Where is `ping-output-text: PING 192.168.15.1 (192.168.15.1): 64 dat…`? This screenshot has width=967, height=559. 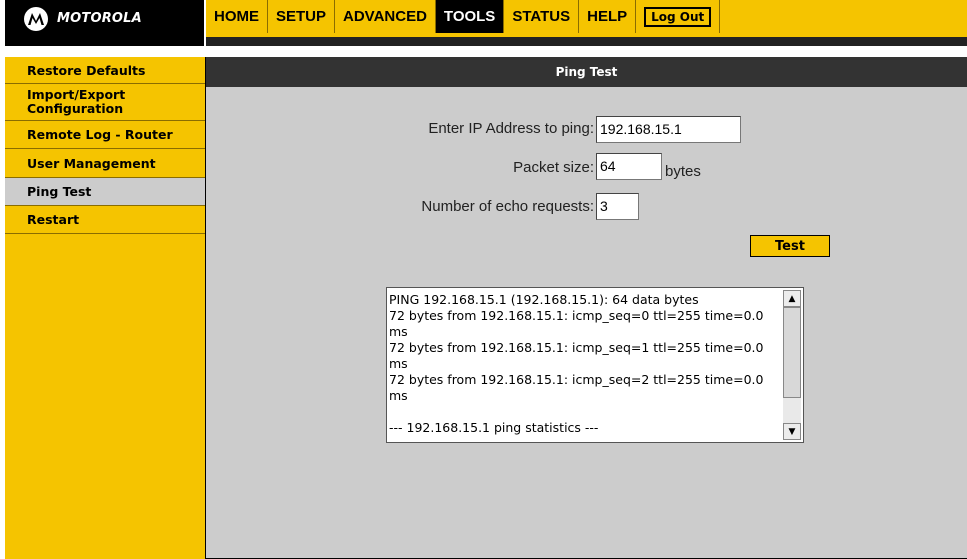 ping-output-text: PING 192.168.15.1 (192.168.15.1): 64 dat… is located at coordinates (576, 363).